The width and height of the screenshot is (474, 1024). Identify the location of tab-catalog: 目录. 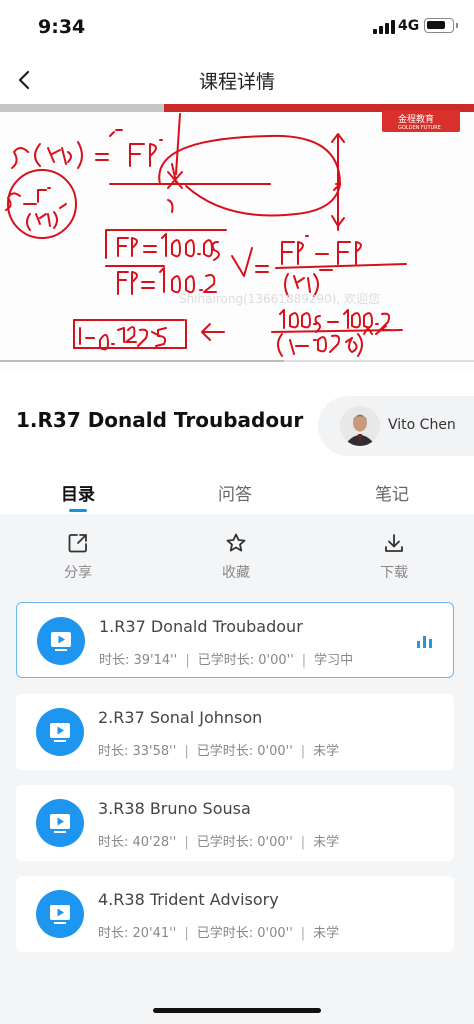
(78, 492).